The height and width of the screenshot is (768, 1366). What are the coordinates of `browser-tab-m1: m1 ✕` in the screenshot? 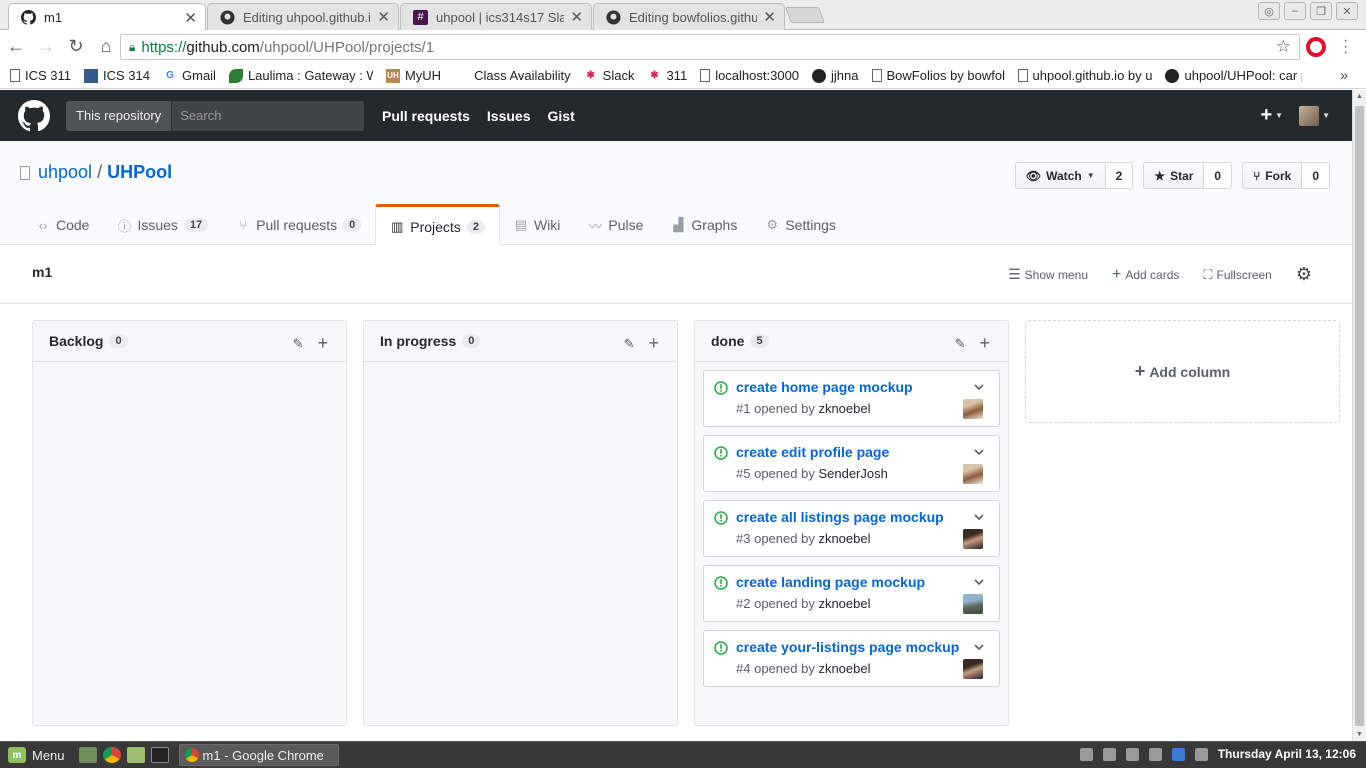 It's located at (107, 17).